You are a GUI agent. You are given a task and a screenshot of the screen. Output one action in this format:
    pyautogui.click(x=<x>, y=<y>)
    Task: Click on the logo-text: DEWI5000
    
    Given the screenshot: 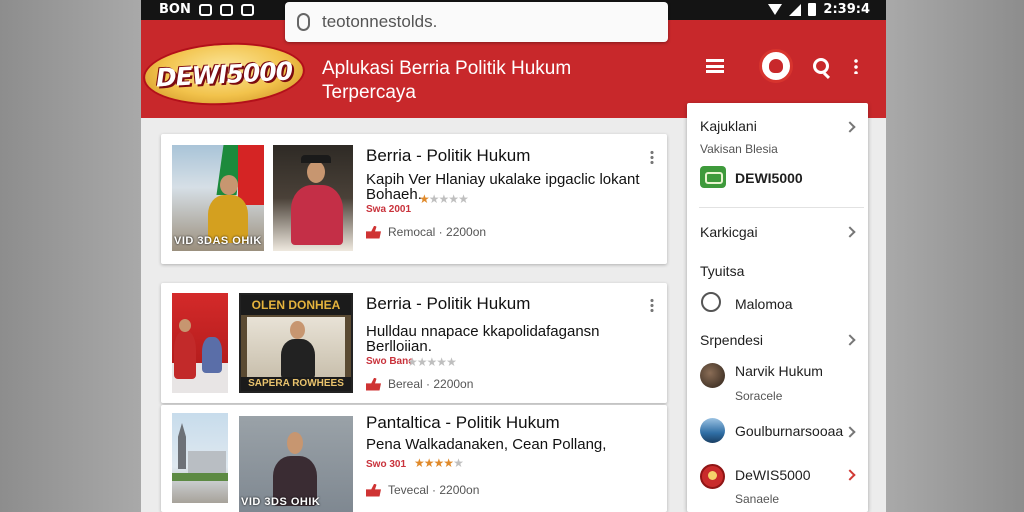 What is the action you would take?
    pyautogui.click(x=224, y=74)
    